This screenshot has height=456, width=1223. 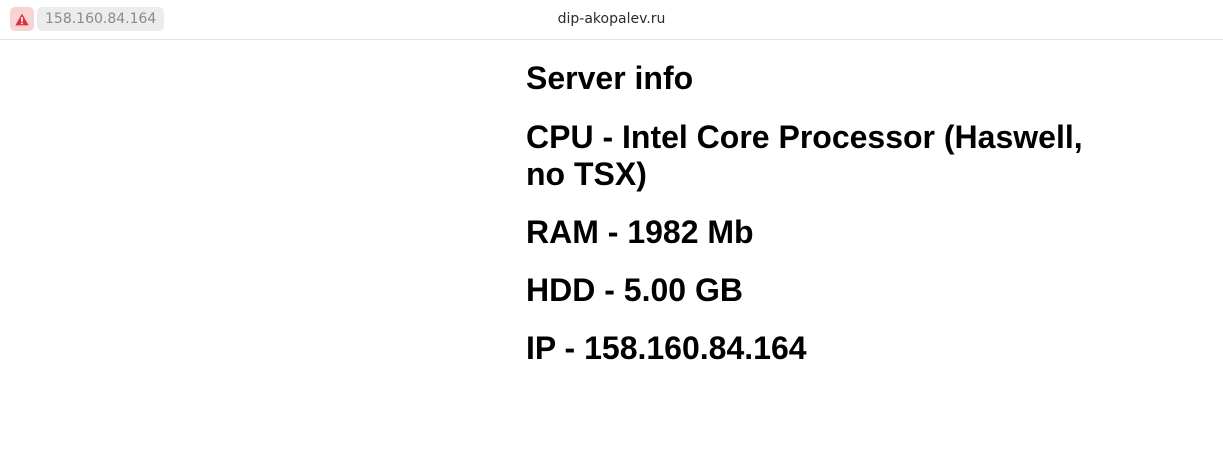 I want to click on page-heading: Server info, so click(x=610, y=78).